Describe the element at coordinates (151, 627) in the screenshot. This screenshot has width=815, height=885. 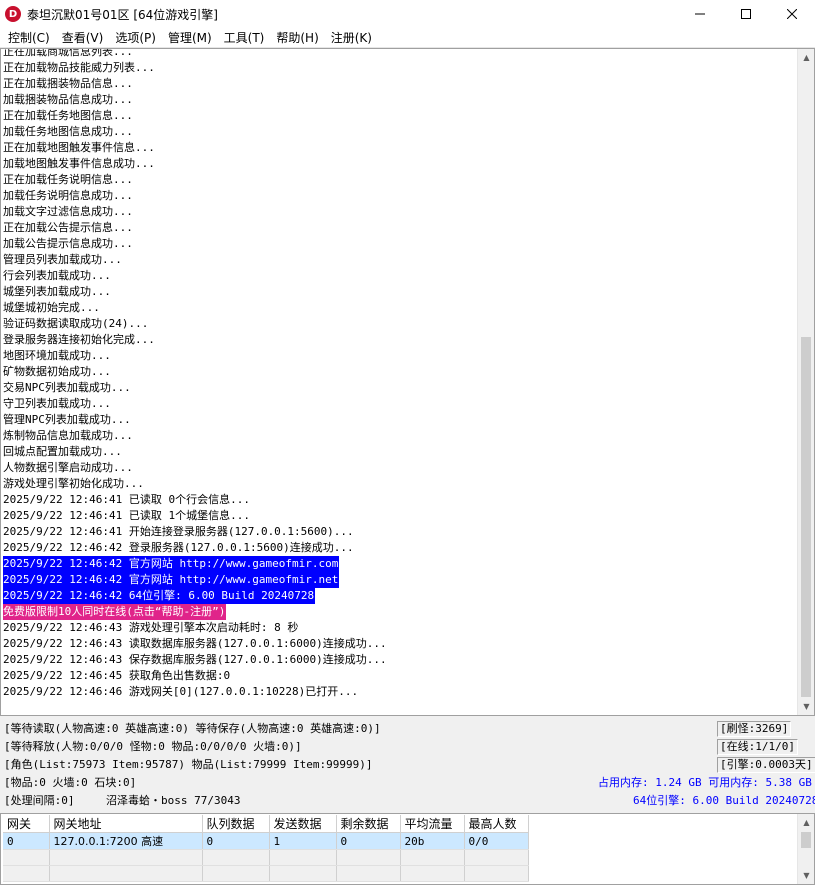
I see `log-line-text: 2025/9/22 12:46:43 游戏处理引擎本次启动耗时: 8 秒` at that location.